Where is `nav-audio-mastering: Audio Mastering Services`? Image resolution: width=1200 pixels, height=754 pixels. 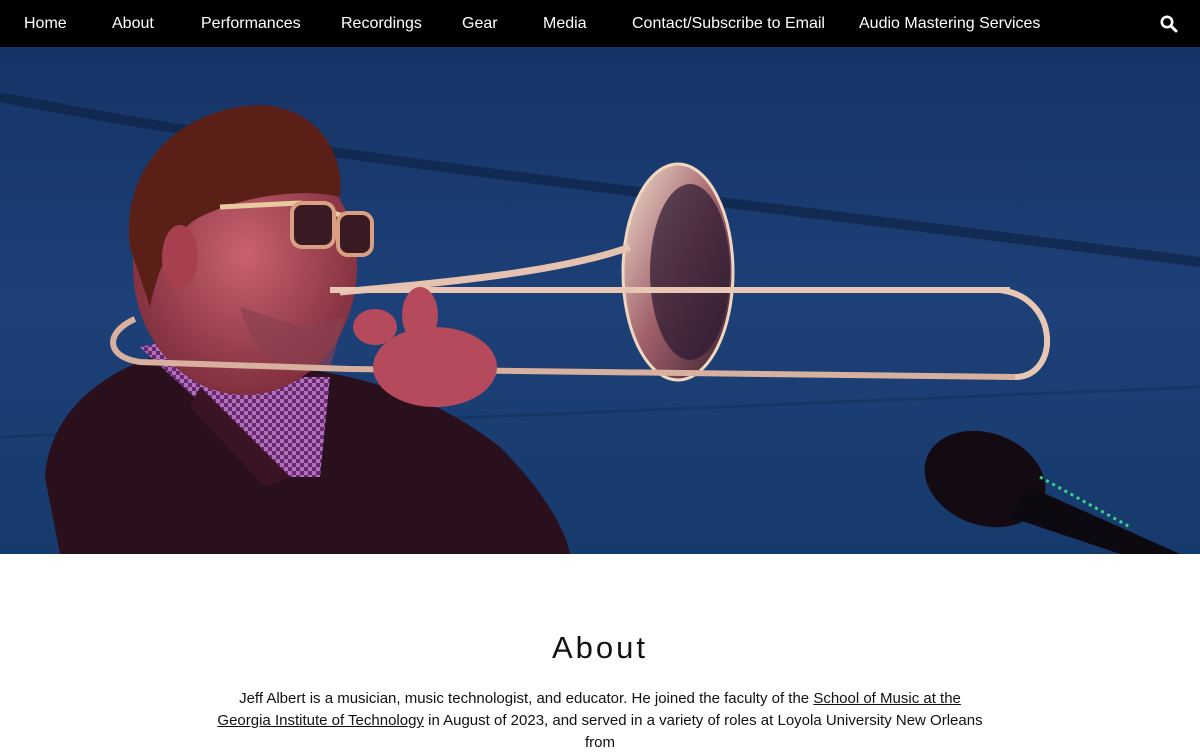
nav-audio-mastering: Audio Mastering Services is located at coordinates (949, 23).